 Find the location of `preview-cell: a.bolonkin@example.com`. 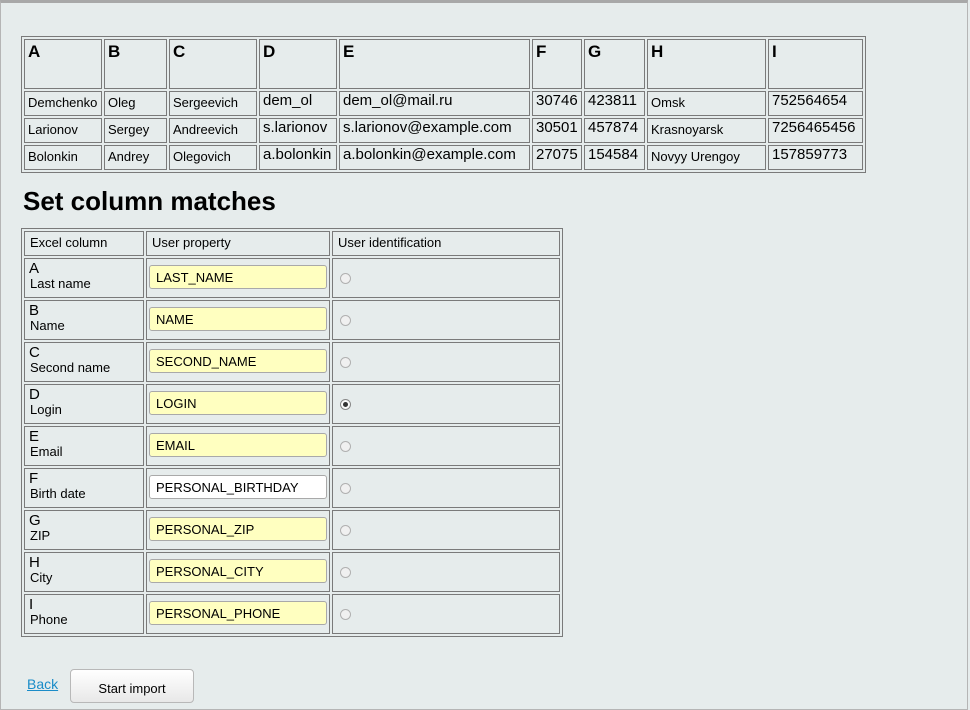

preview-cell: a.bolonkin@example.com is located at coordinates (434, 157).